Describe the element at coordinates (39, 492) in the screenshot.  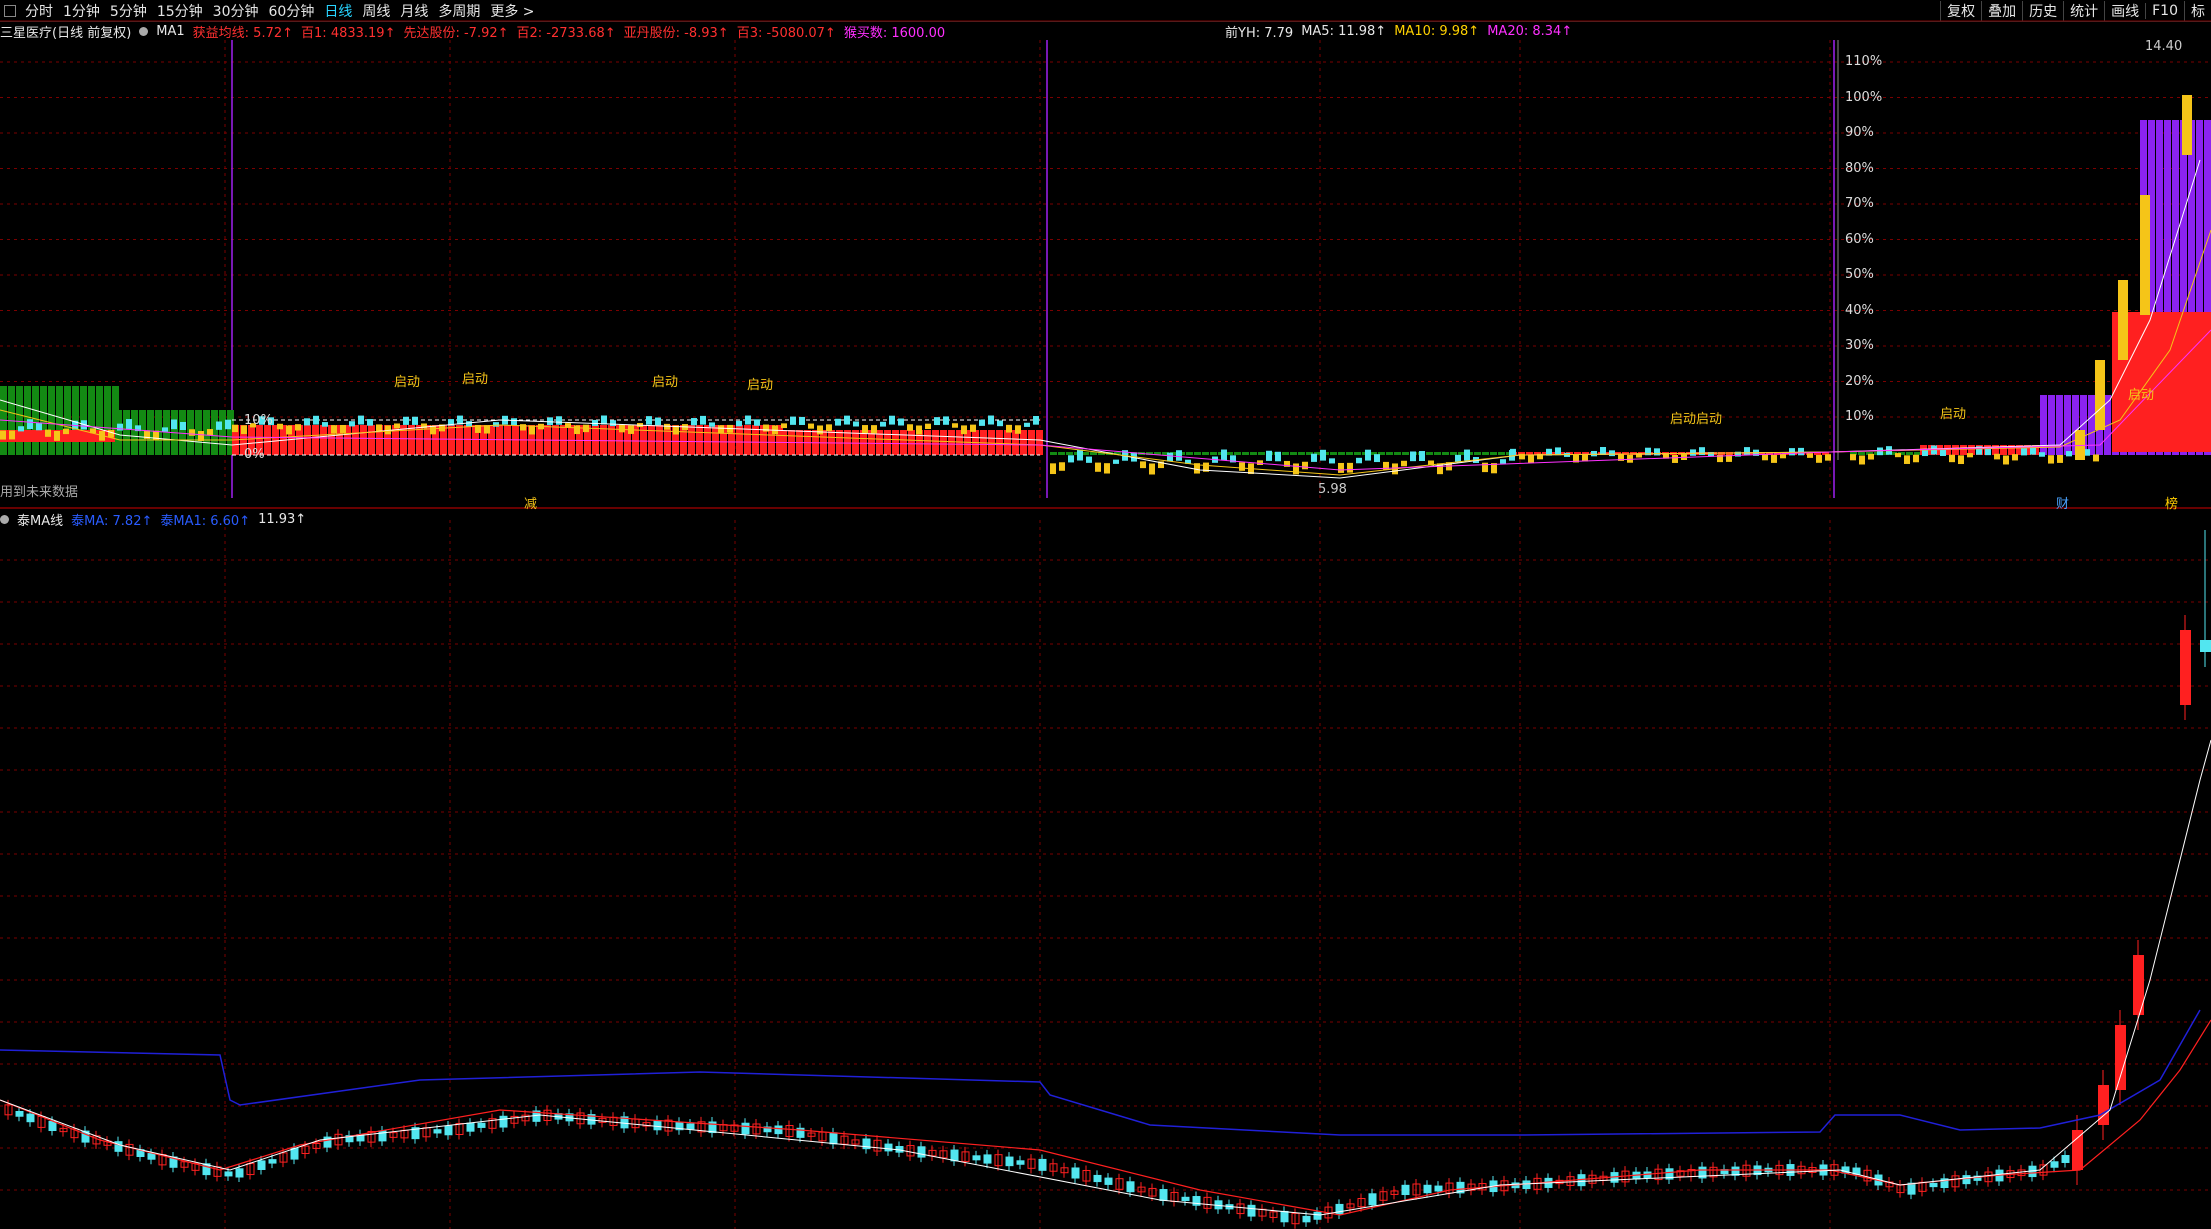
I see `future-data-note: 用到未来数据` at that location.